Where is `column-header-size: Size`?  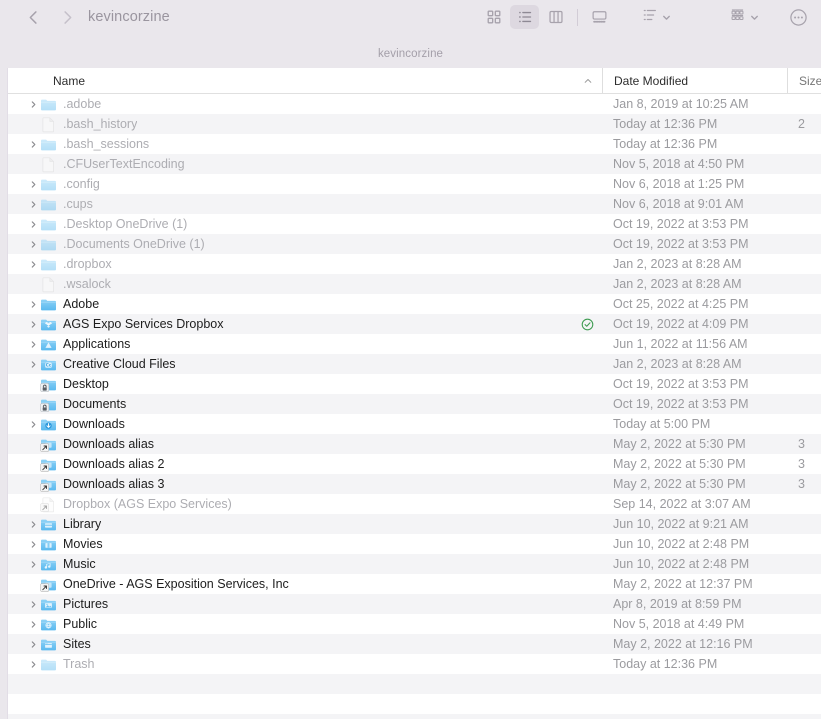 column-header-size: Size is located at coordinates (804, 80).